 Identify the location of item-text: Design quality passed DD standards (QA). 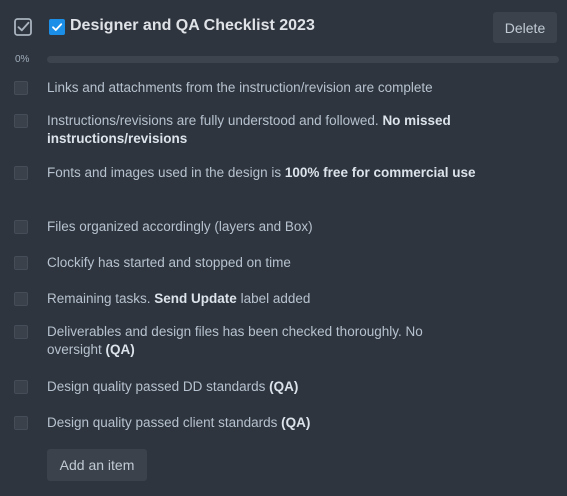
(262, 387).